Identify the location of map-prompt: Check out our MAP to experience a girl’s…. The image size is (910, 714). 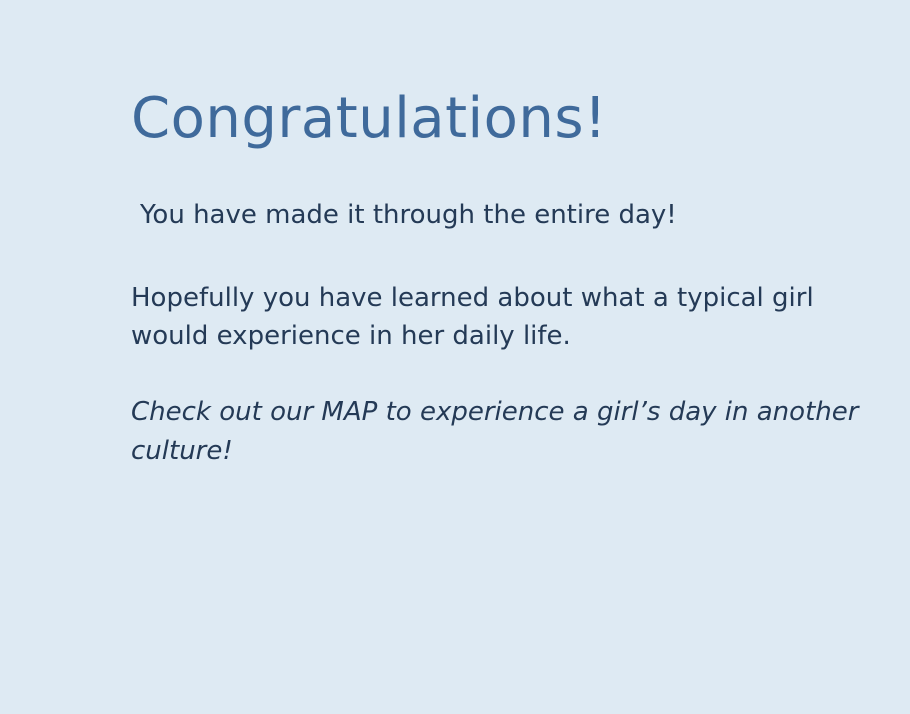
(495, 431).